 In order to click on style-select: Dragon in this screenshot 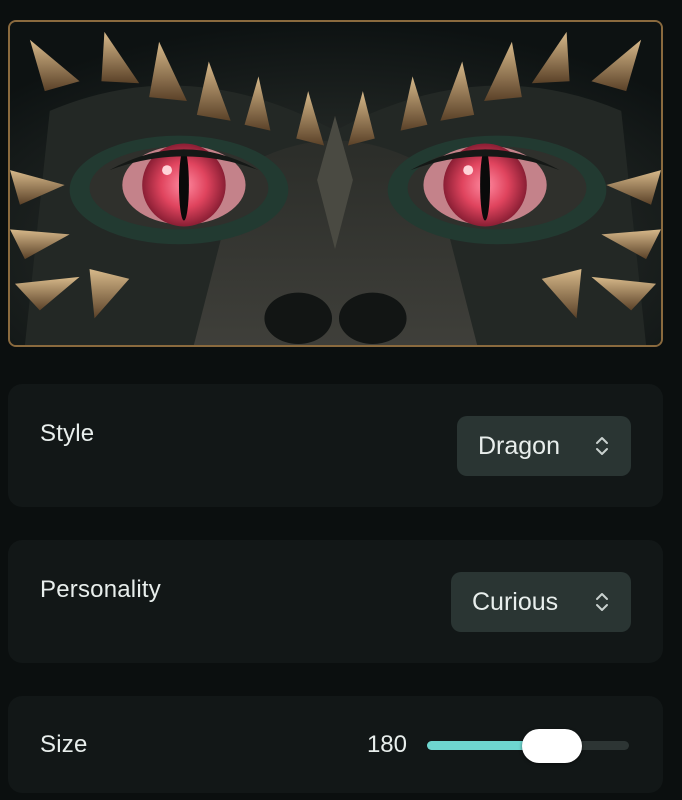, I will do `click(544, 446)`.